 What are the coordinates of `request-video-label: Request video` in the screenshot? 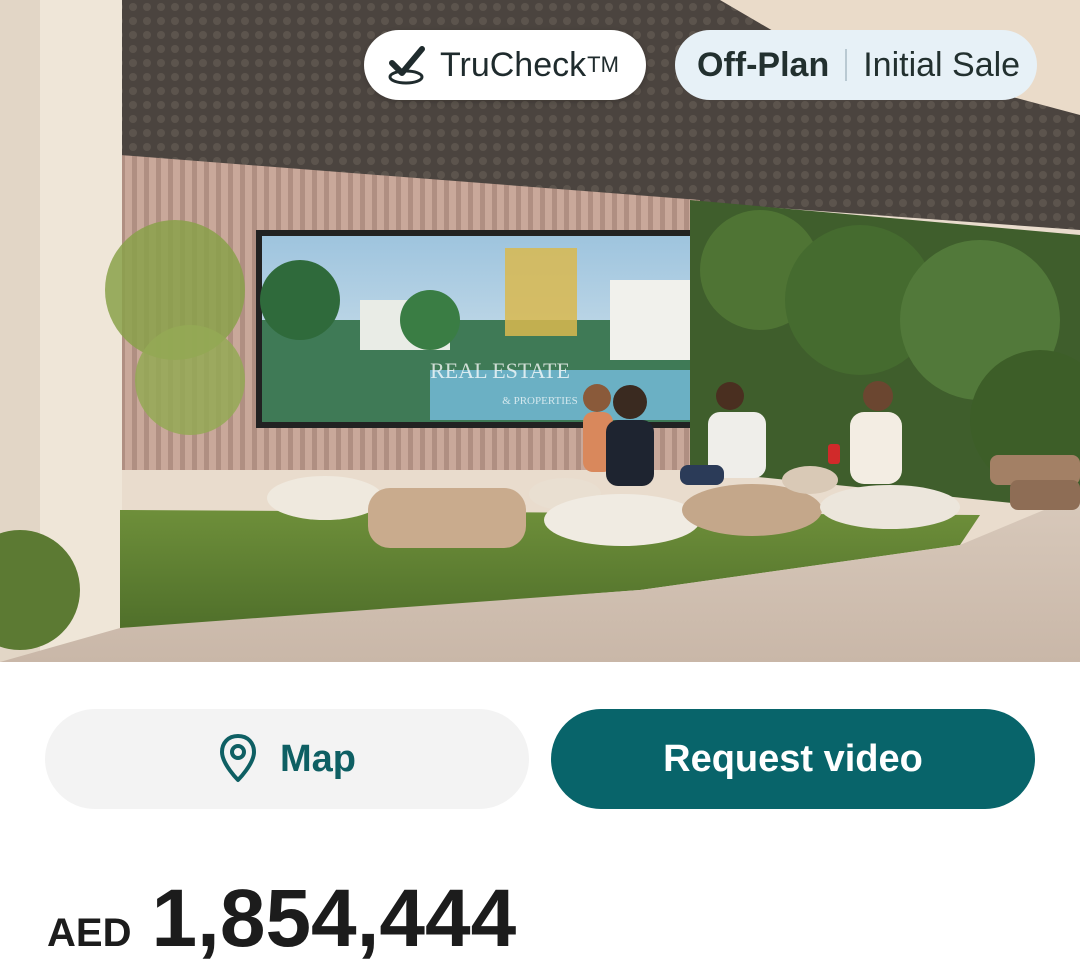 It's located at (793, 758).